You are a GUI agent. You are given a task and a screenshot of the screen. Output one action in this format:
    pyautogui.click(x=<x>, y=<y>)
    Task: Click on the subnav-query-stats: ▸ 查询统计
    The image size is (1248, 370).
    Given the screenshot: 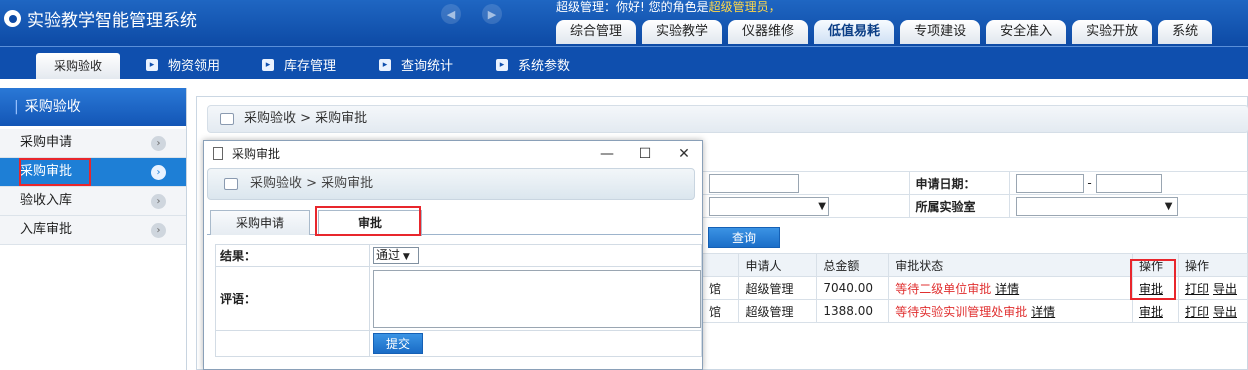 What is the action you would take?
    pyautogui.click(x=416, y=64)
    